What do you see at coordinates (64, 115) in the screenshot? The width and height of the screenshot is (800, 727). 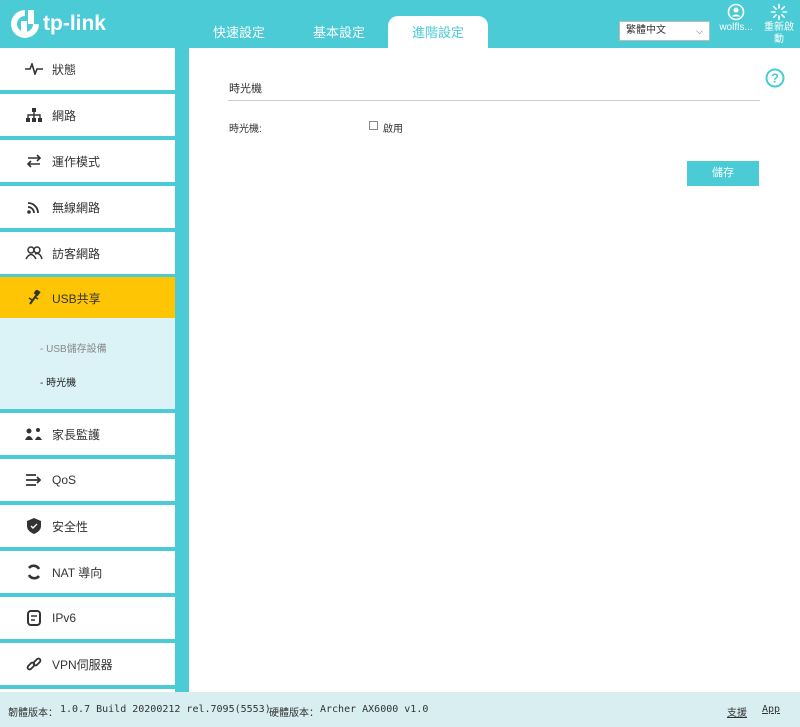 I see `sidebar-item-label: 網路` at bounding box center [64, 115].